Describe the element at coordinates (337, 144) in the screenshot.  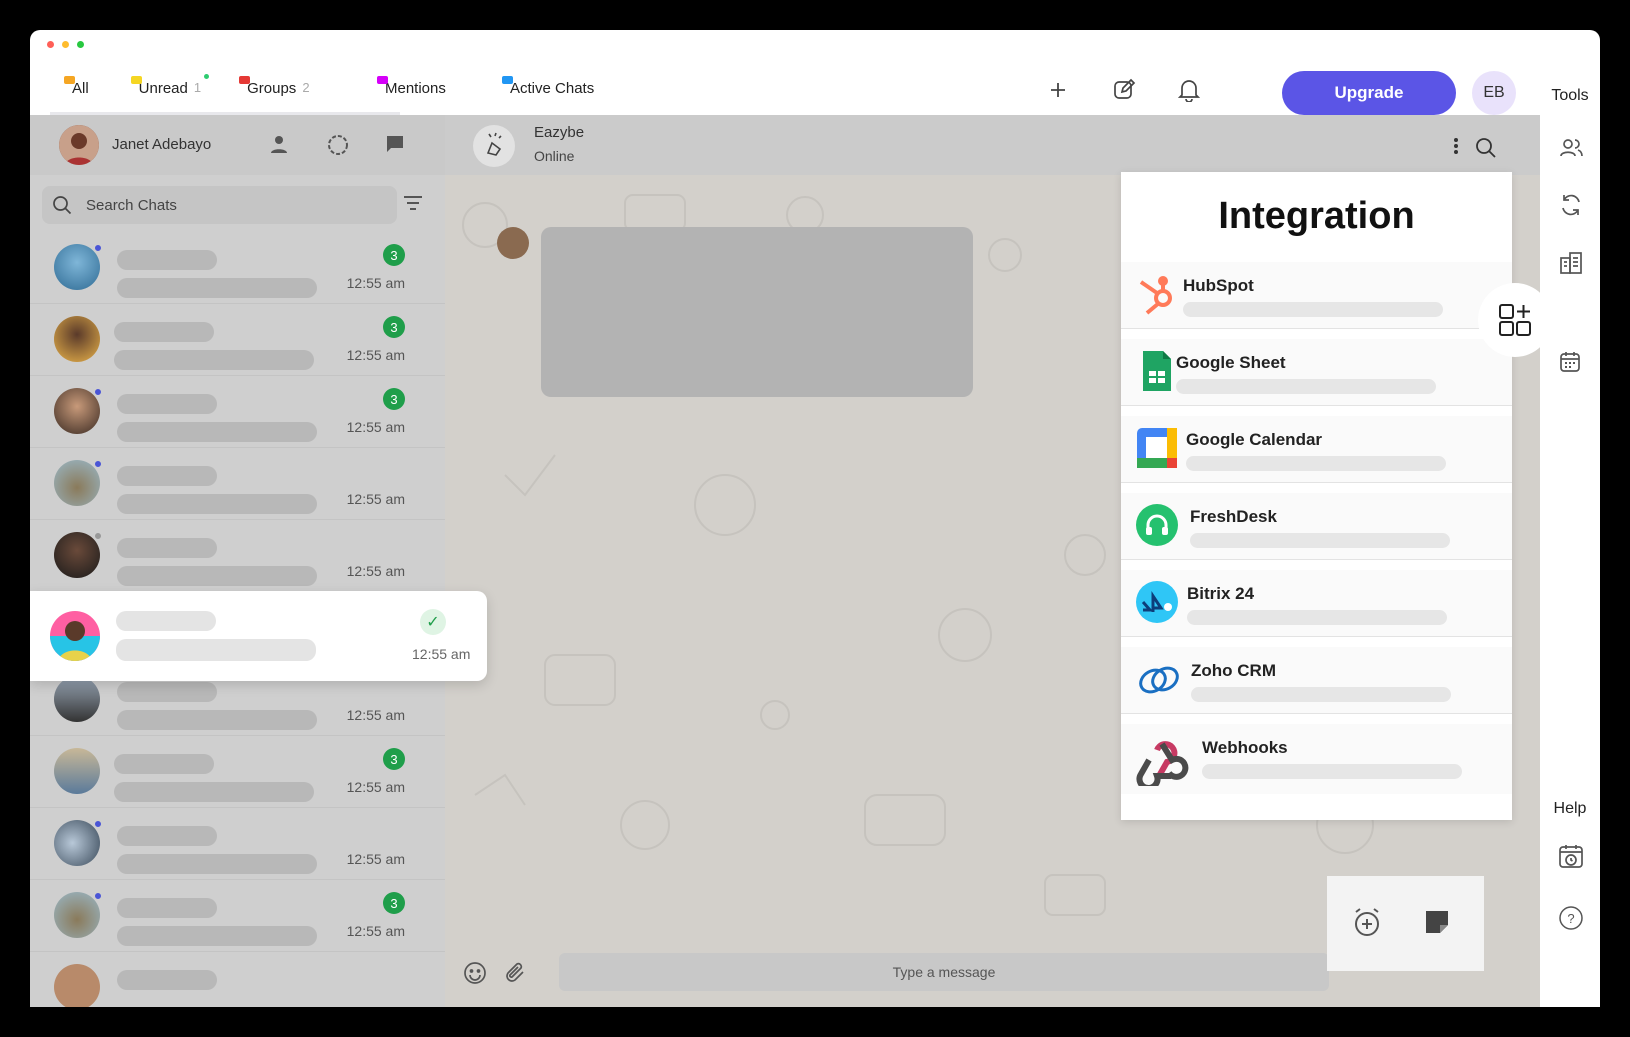
I see `status-refresh-icon` at that location.